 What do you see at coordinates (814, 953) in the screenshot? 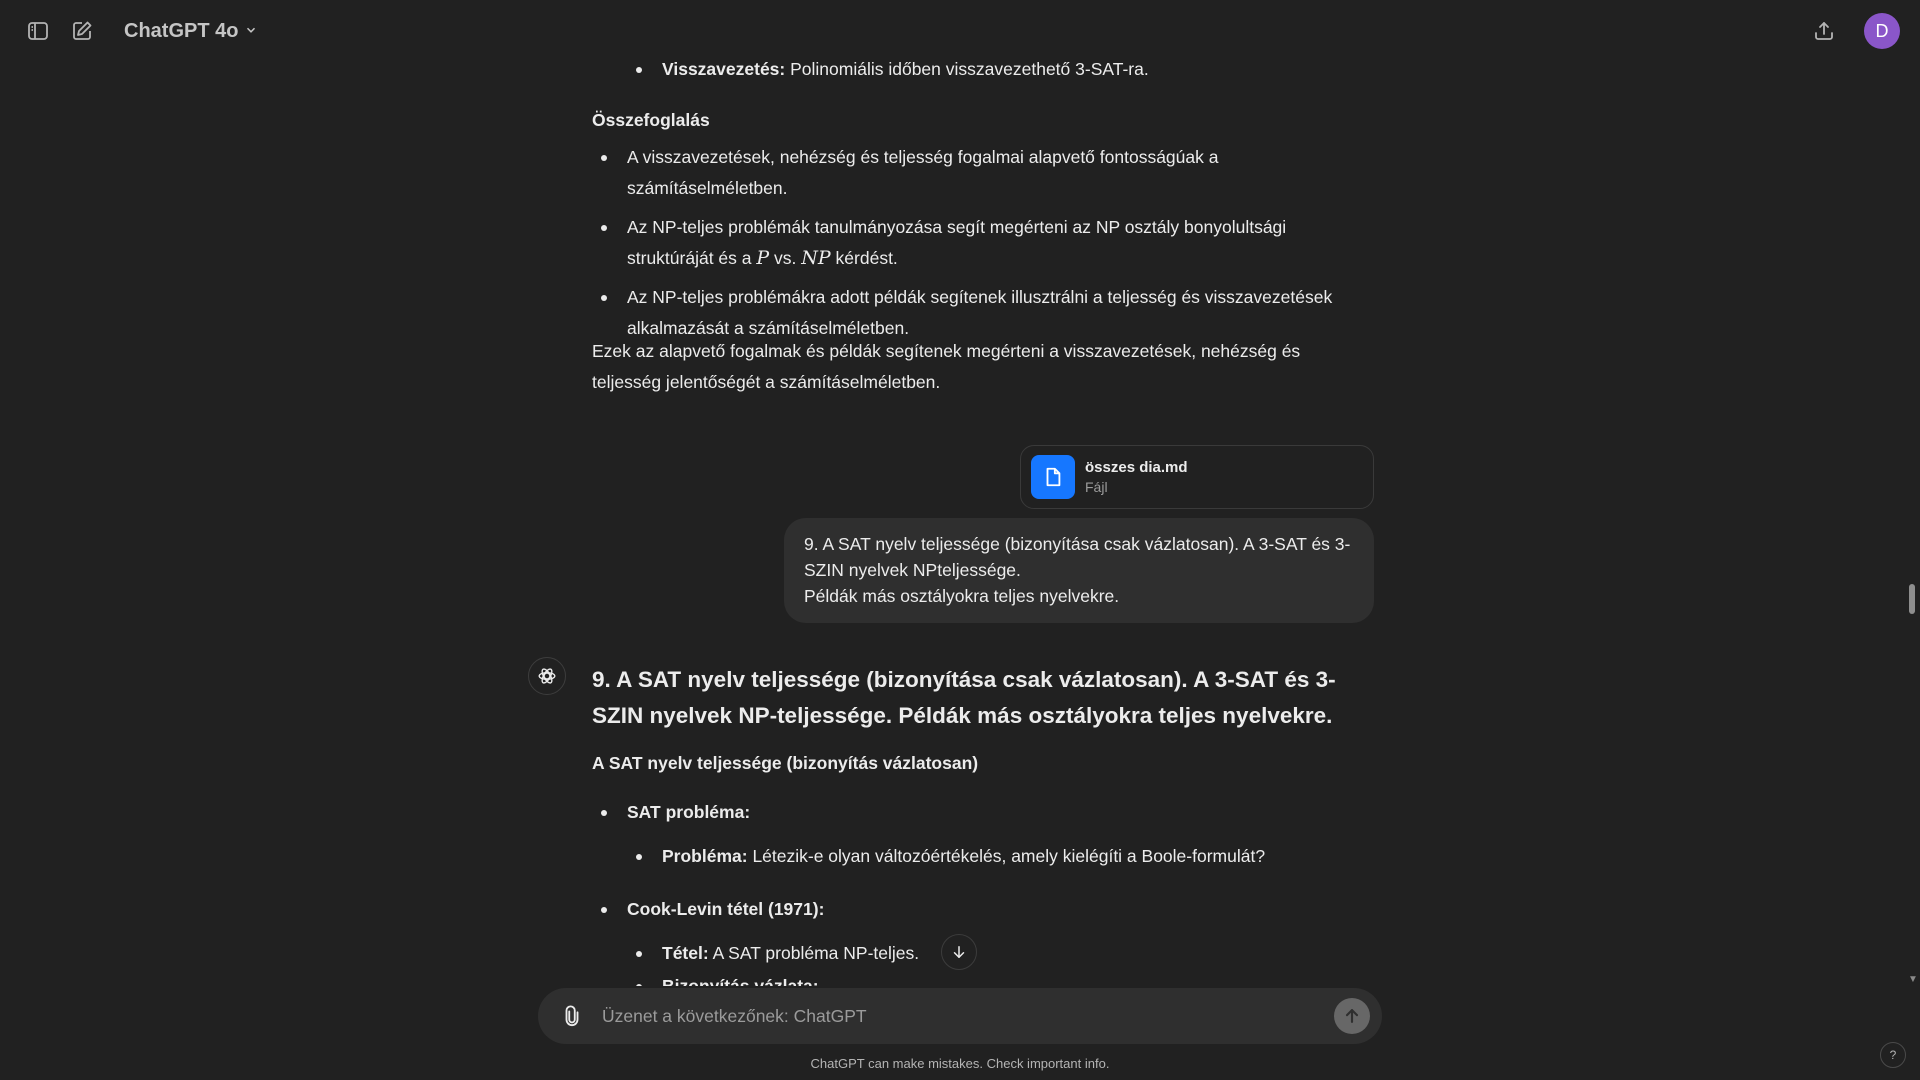
I see `theorem-text: A SAT probléma NP-teljes.` at bounding box center [814, 953].